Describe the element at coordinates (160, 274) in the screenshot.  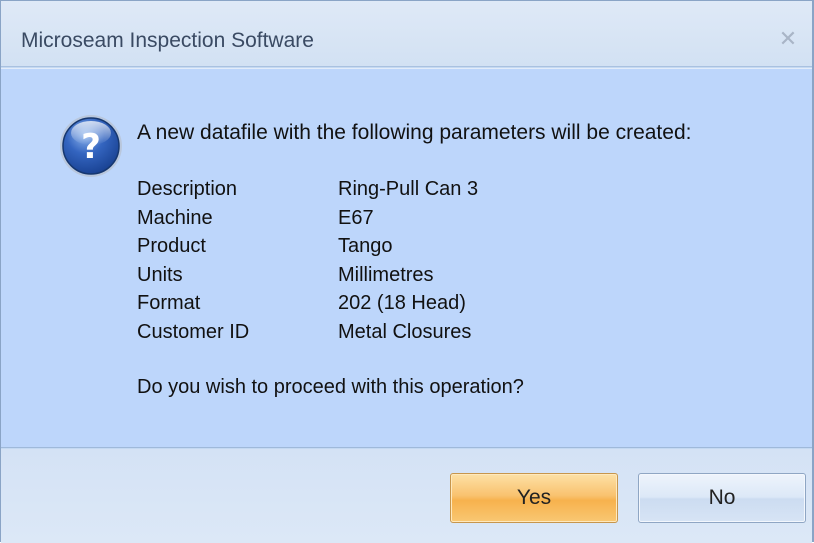
I see `param-label: Units` at that location.